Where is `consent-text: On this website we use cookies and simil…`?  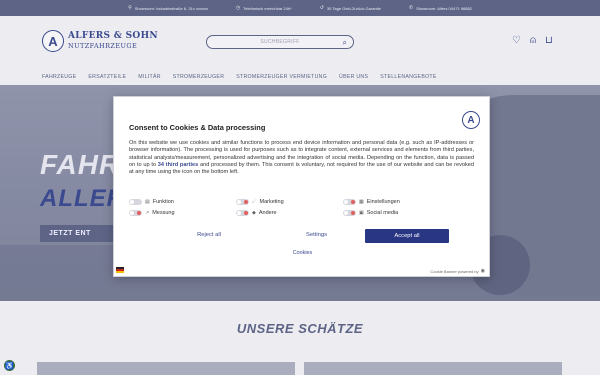 consent-text: On this website we use cookies and simil… is located at coordinates (301, 158).